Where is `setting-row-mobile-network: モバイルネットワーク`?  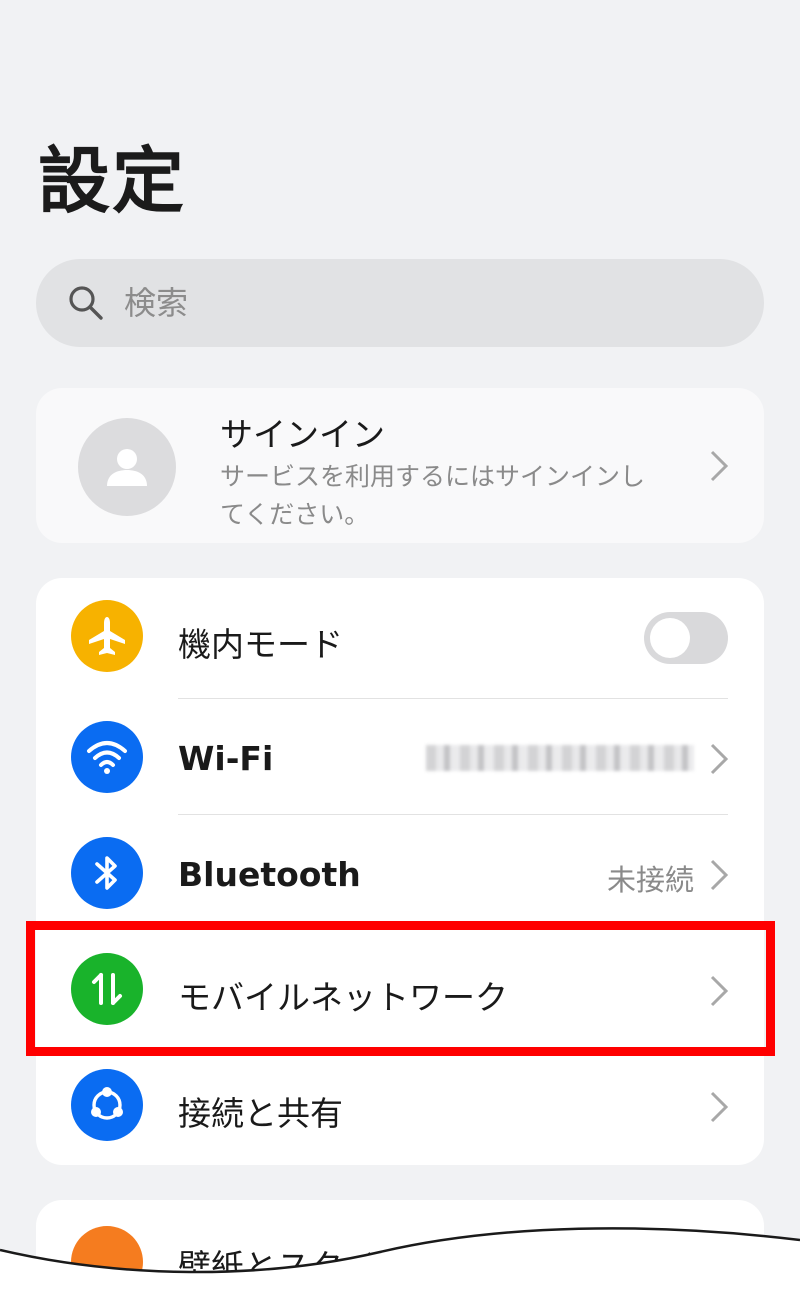 setting-row-mobile-network: モバイルネットワーク is located at coordinates (400, 988).